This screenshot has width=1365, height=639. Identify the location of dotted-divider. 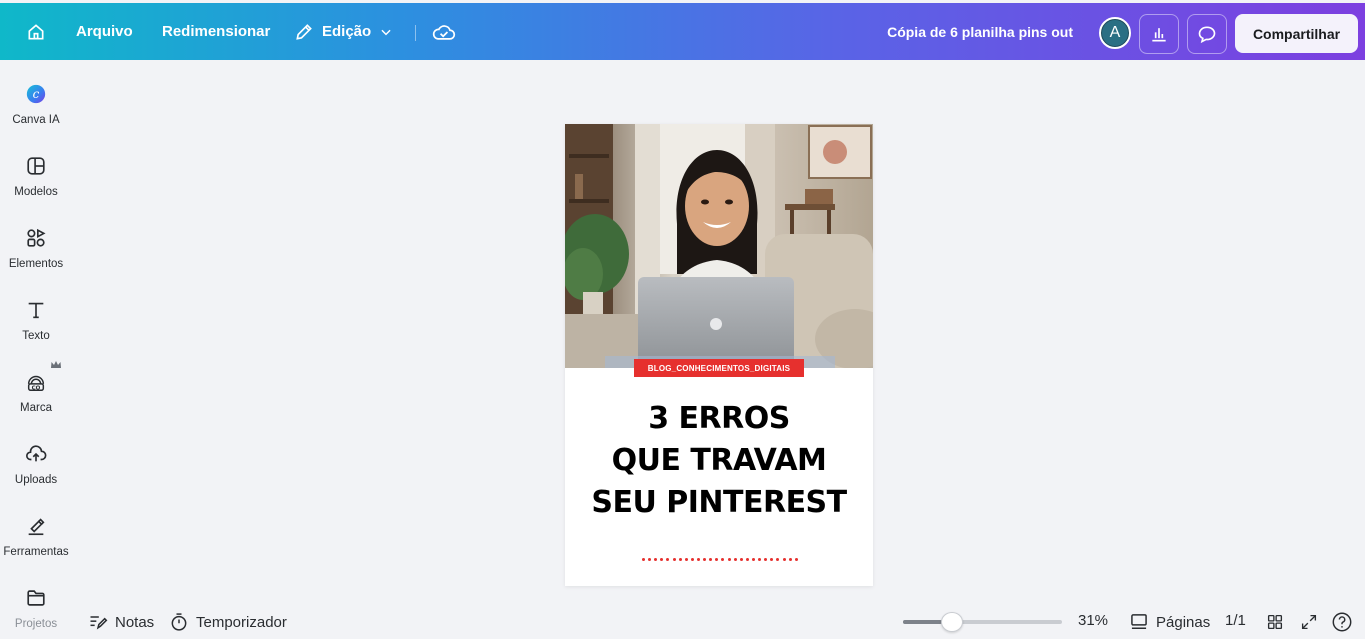
(720, 561).